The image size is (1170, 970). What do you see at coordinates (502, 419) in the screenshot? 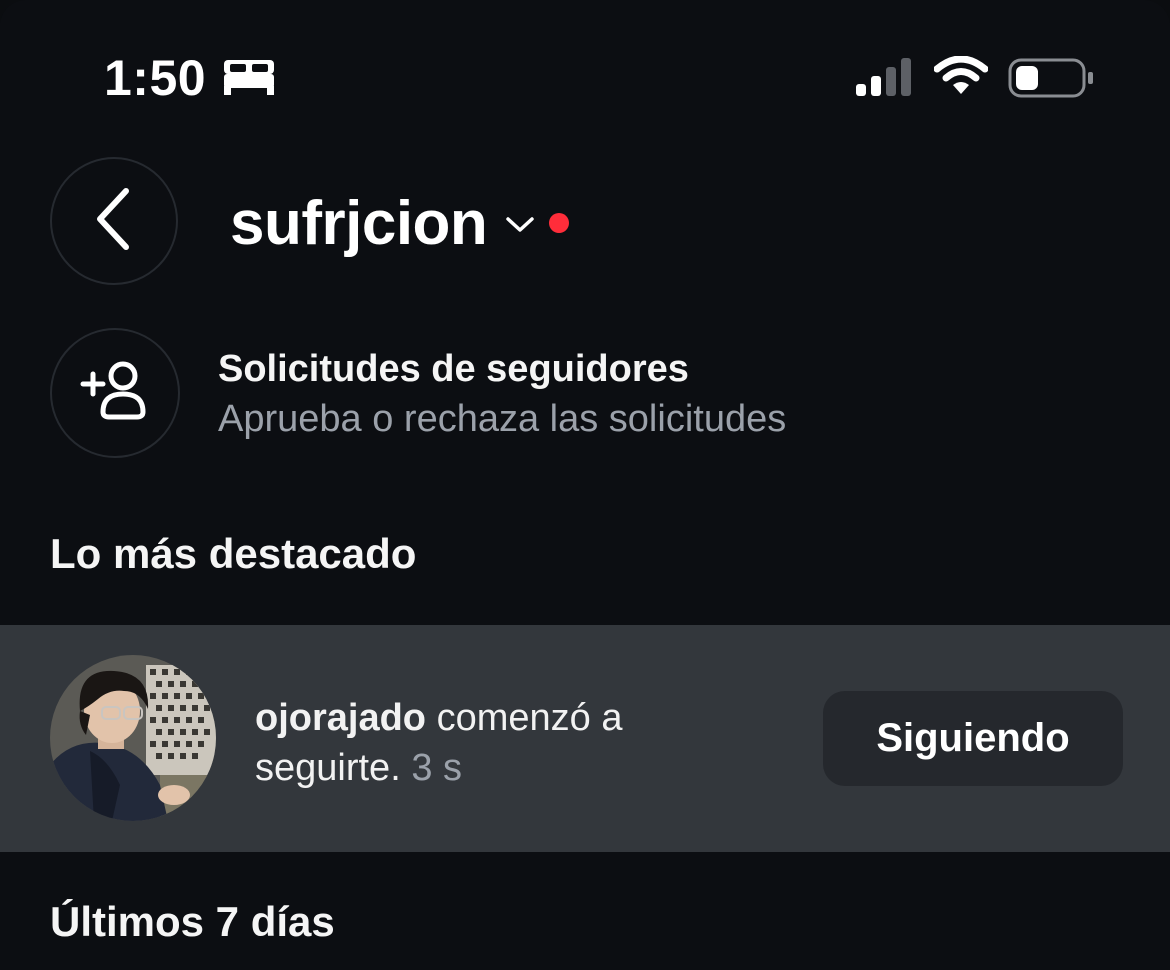
I see `follow-requests-subtitle: Aprueba o rechaza las solicitudes` at bounding box center [502, 419].